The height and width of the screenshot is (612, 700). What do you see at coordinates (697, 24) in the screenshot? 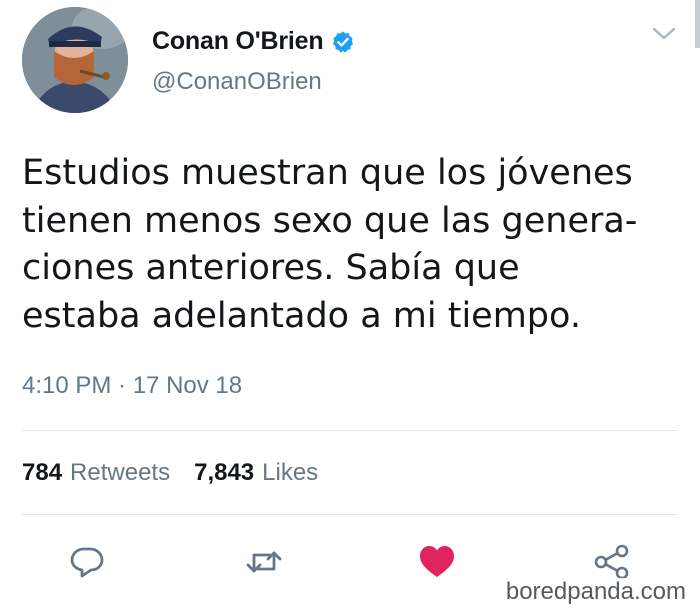
I see `scrollbar` at bounding box center [697, 24].